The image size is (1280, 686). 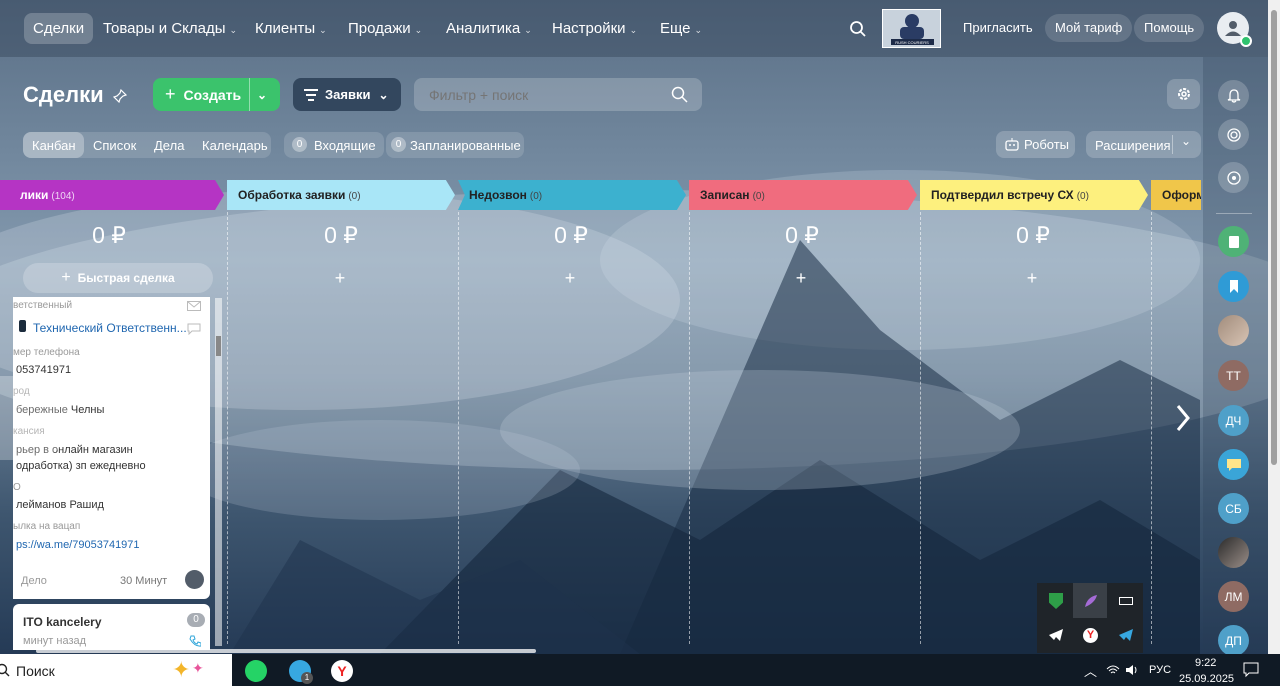 What do you see at coordinates (216, 94) in the screenshot?
I see `create-button: + Создать ⌄` at bounding box center [216, 94].